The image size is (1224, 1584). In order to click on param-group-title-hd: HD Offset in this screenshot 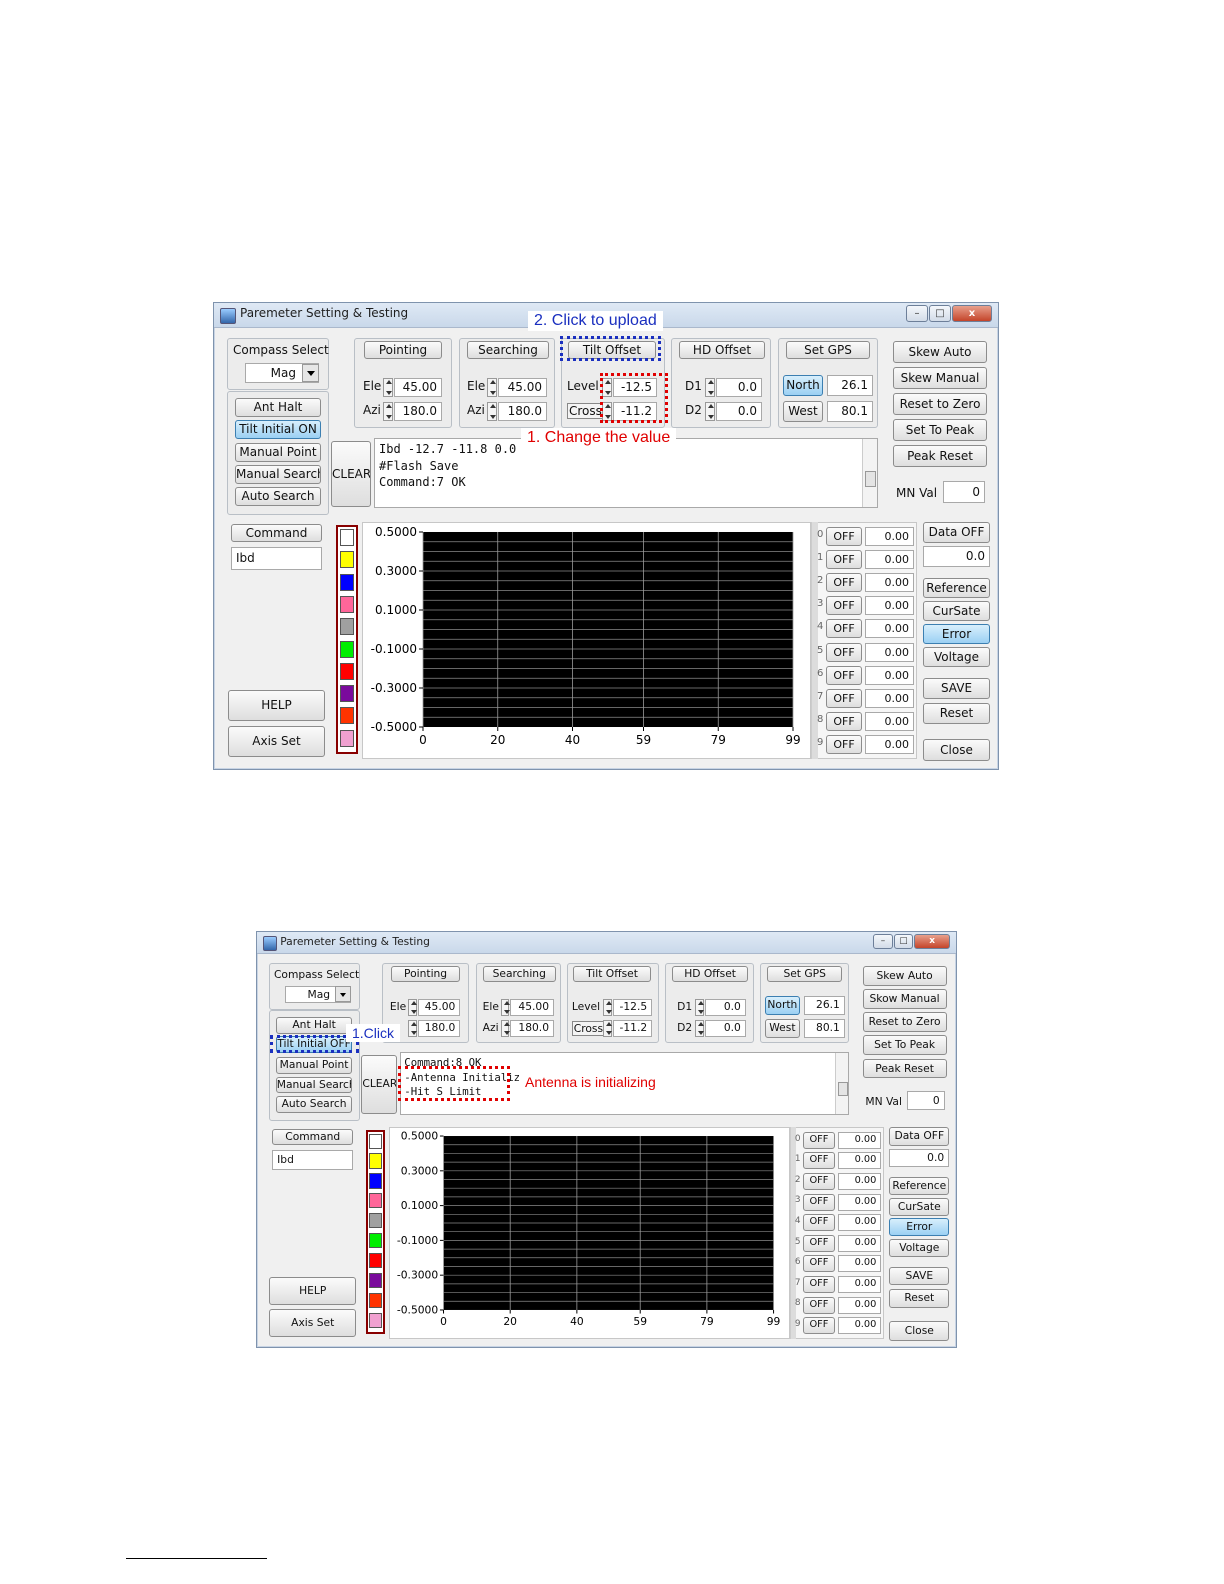, I will do `click(722, 350)`.